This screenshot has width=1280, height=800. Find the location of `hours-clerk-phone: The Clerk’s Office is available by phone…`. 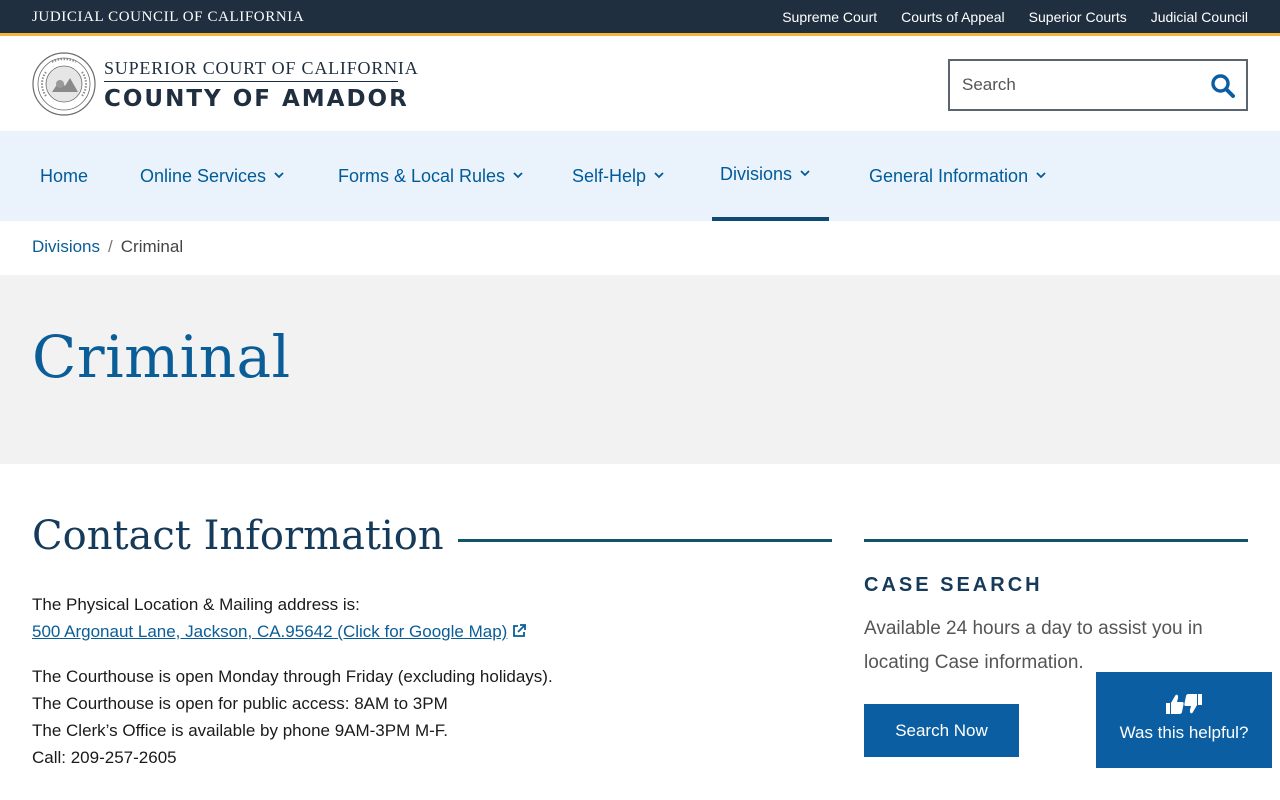

hours-clerk-phone: The Clerk’s Office is available by phone… is located at coordinates (240, 730).